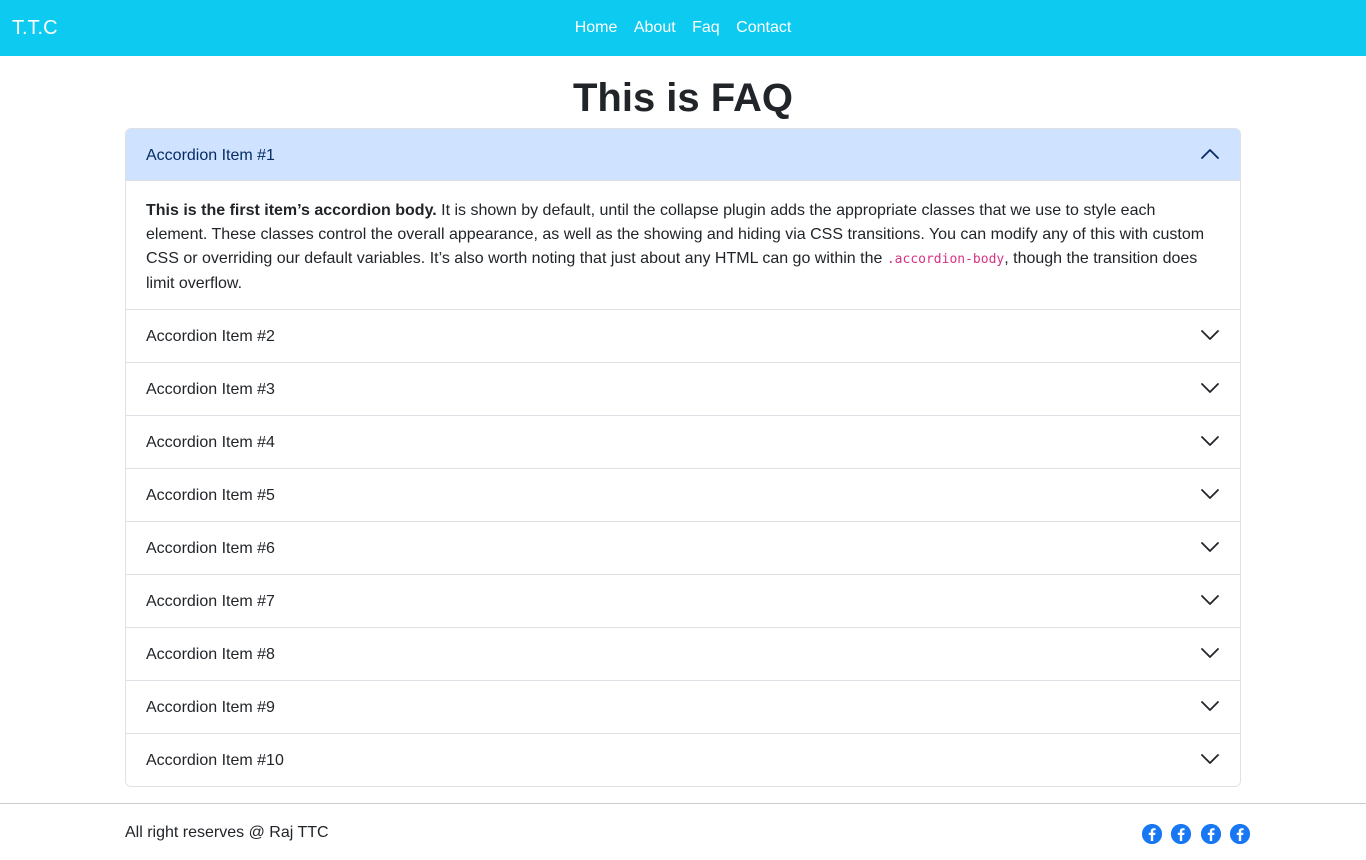  I want to click on accordion-item: Accordion Item #6, so click(683, 548).